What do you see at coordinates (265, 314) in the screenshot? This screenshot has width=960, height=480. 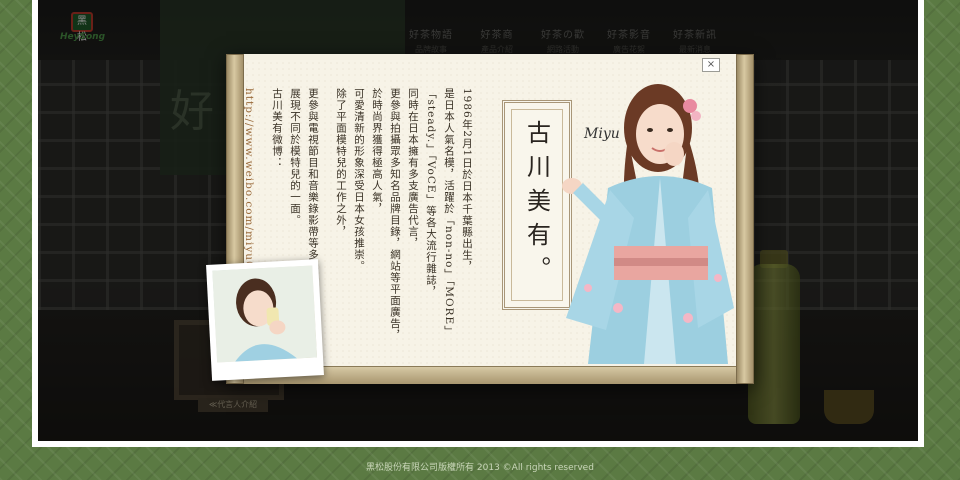 I see `polaroid-image` at bounding box center [265, 314].